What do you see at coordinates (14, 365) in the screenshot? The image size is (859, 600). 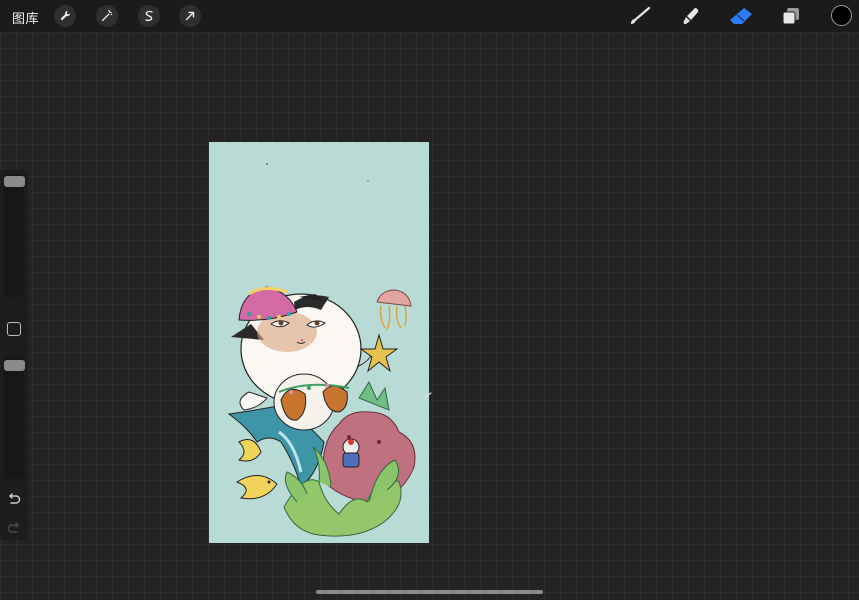 I see `opacity-thumb` at bounding box center [14, 365].